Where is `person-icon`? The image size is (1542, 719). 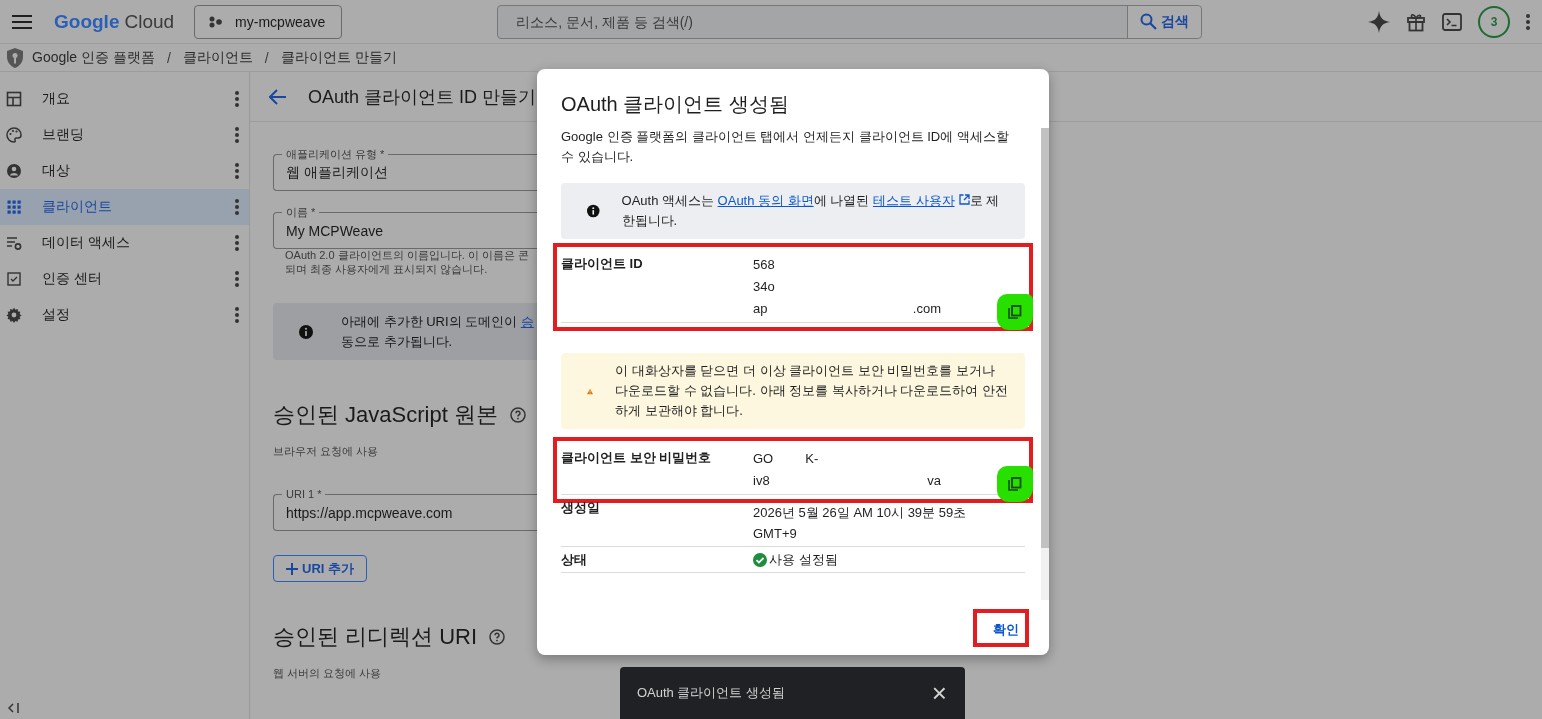
person-icon is located at coordinates (14, 171).